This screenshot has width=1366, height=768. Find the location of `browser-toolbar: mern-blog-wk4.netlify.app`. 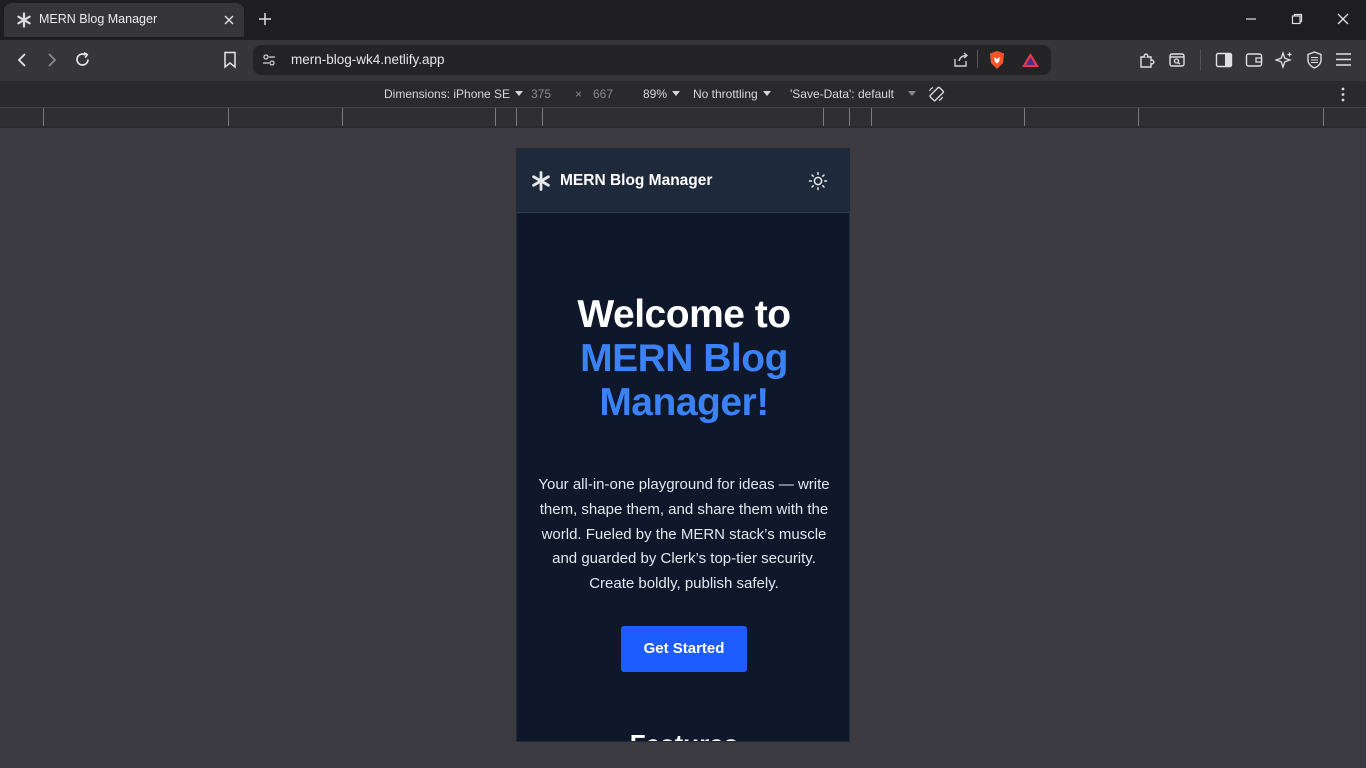

browser-toolbar: mern-blog-wk4.netlify.app is located at coordinates (683, 60).